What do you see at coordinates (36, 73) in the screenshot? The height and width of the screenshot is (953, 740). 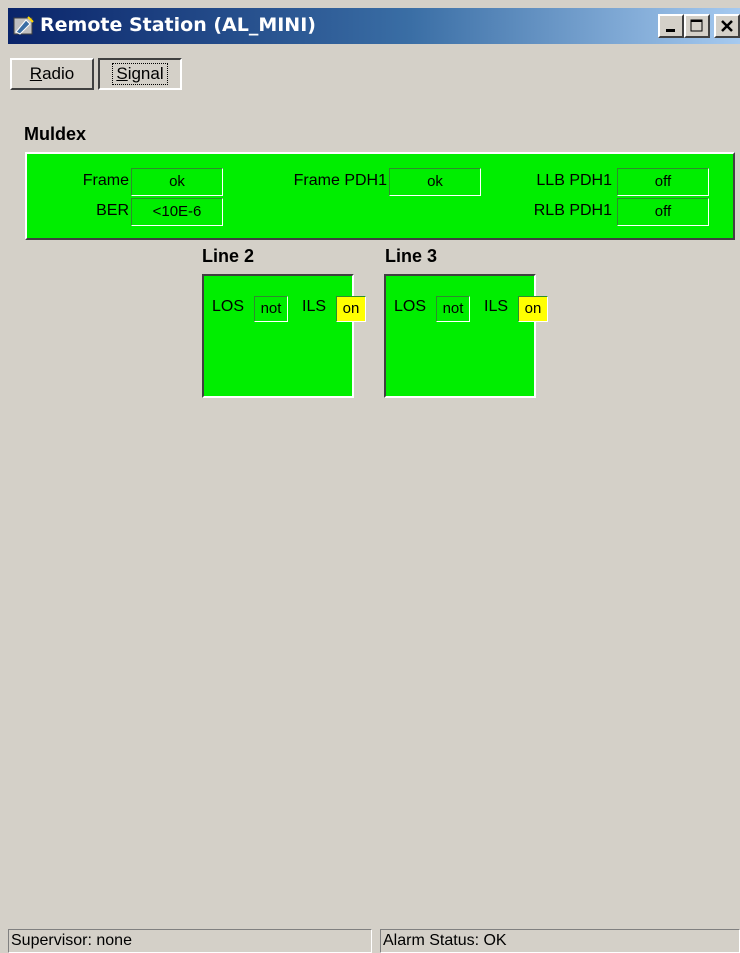 I see `tab-radio-mnemonic: R` at bounding box center [36, 73].